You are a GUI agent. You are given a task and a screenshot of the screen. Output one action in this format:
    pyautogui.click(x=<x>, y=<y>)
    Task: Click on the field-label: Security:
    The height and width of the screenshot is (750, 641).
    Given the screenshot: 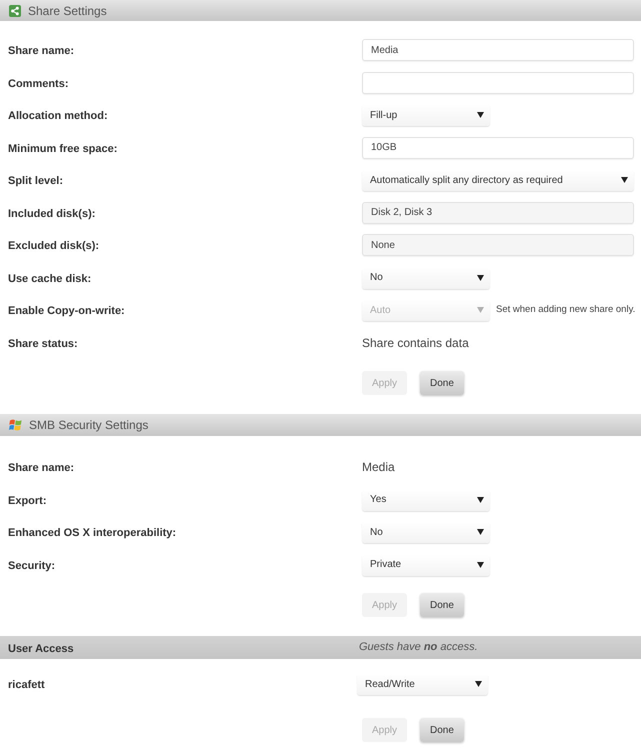 What is the action you would take?
    pyautogui.click(x=32, y=566)
    